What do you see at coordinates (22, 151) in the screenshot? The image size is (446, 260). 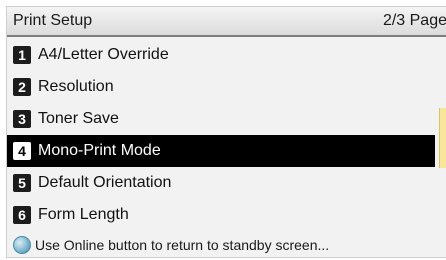 I see `number-4-icon: 4` at bounding box center [22, 151].